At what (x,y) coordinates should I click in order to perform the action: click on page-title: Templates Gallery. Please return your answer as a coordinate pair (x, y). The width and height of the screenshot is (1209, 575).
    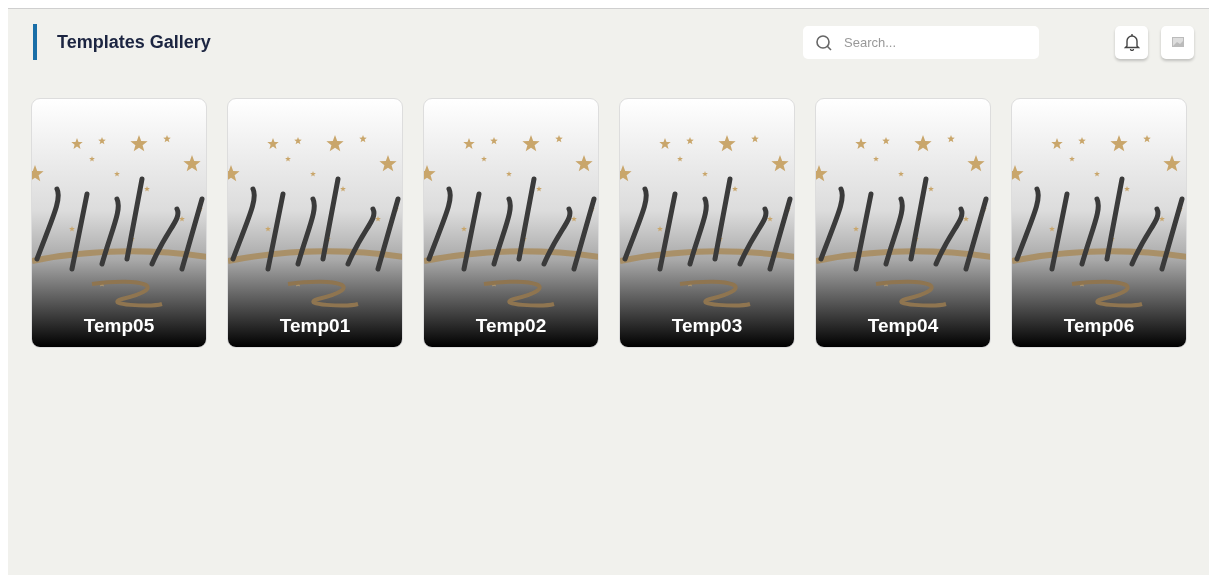
    Looking at the image, I should click on (122, 42).